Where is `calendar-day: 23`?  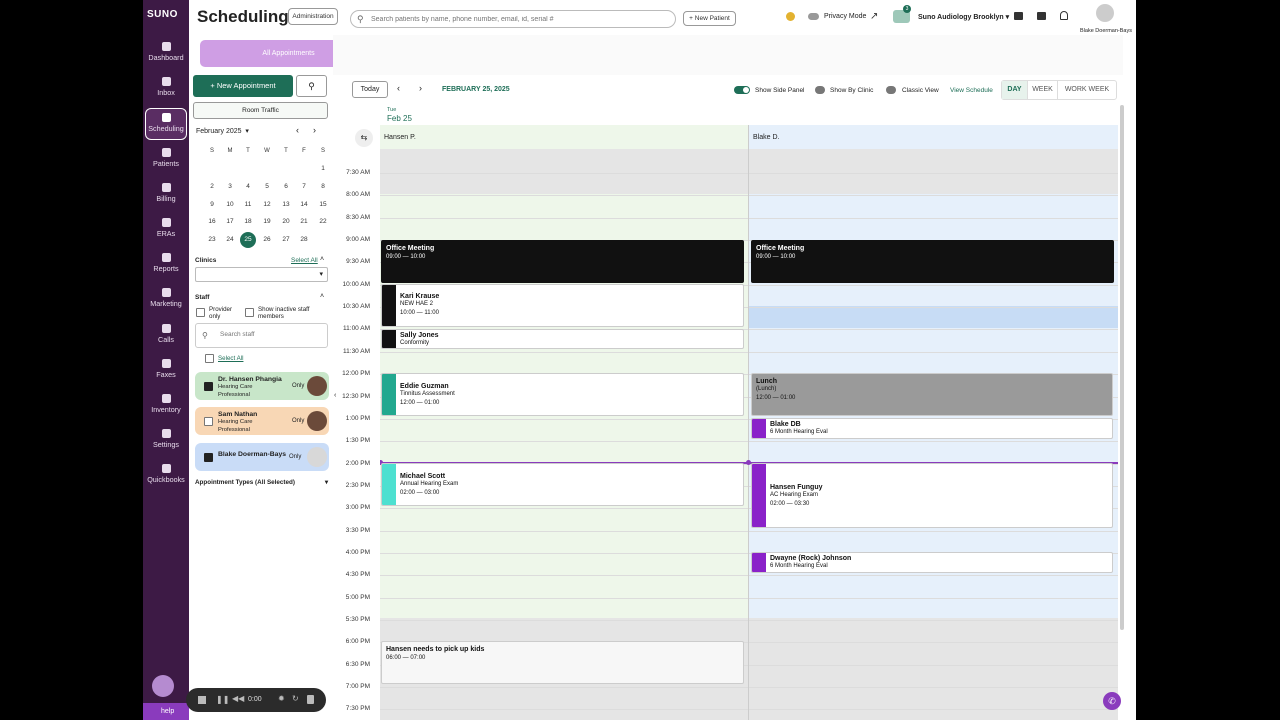
calendar-day: 23 is located at coordinates (212, 240).